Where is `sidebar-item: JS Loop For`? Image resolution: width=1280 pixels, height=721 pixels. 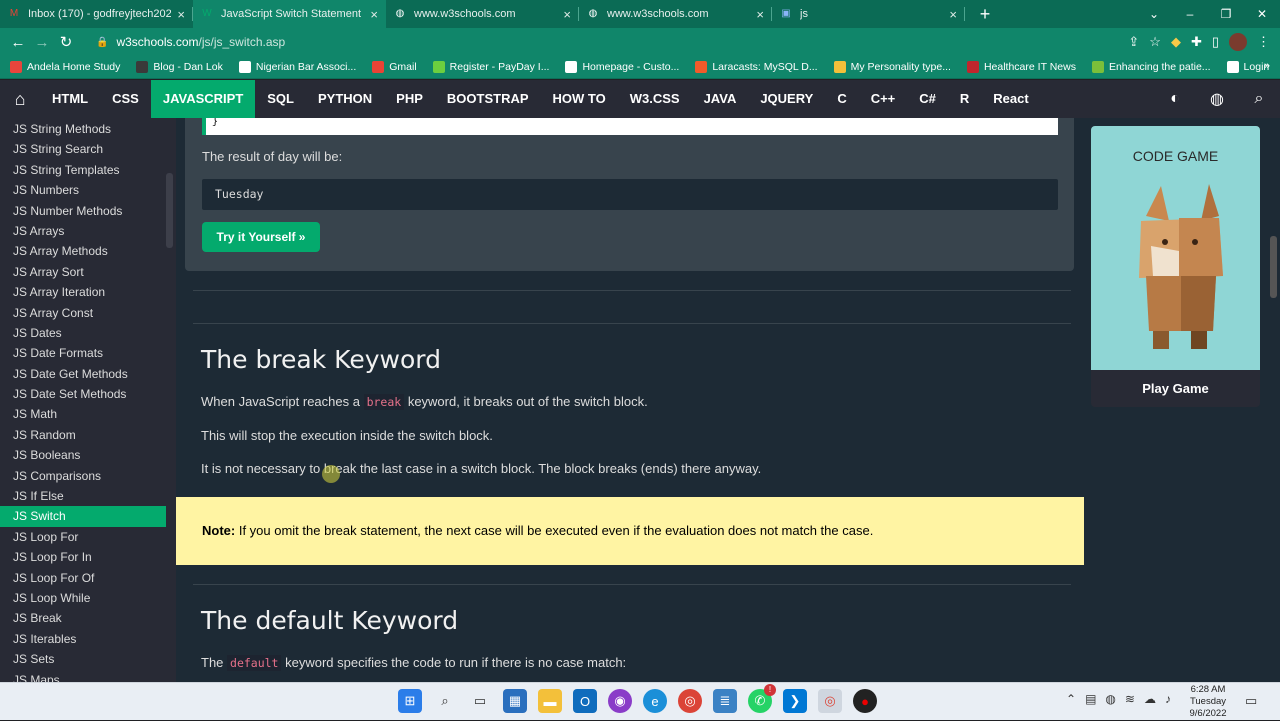 sidebar-item: JS Loop For is located at coordinates (83, 537).